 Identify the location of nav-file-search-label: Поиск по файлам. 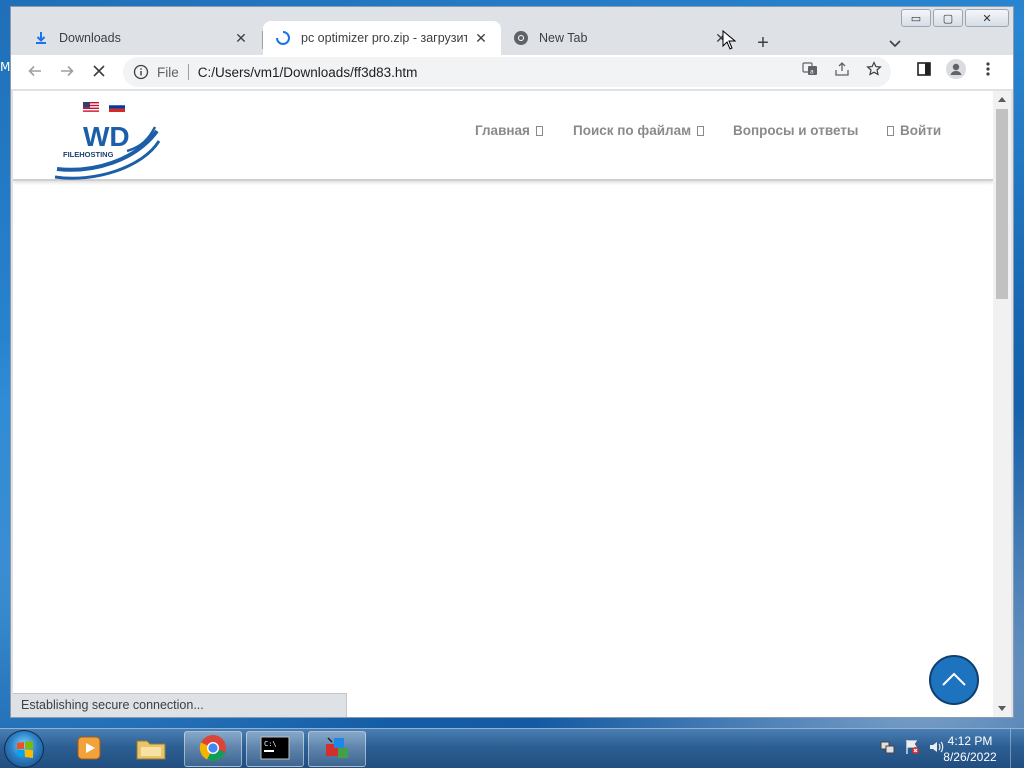
(632, 130).